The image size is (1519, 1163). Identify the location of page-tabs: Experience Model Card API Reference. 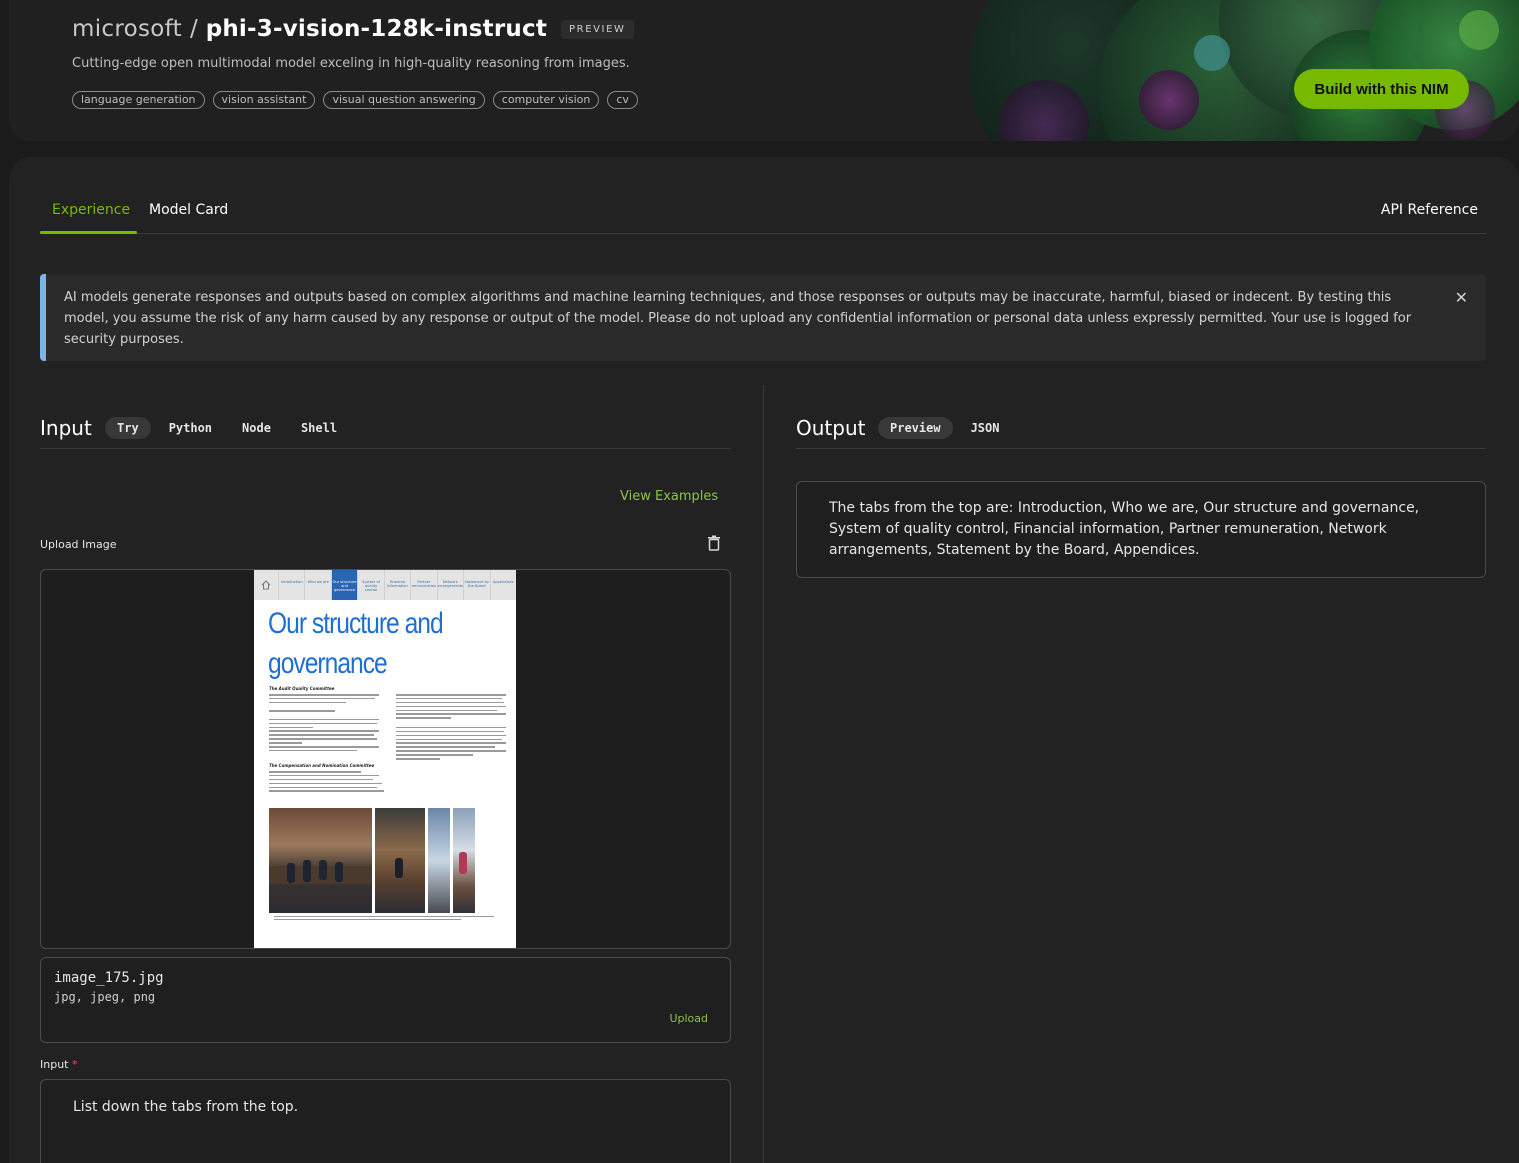
(763, 214).